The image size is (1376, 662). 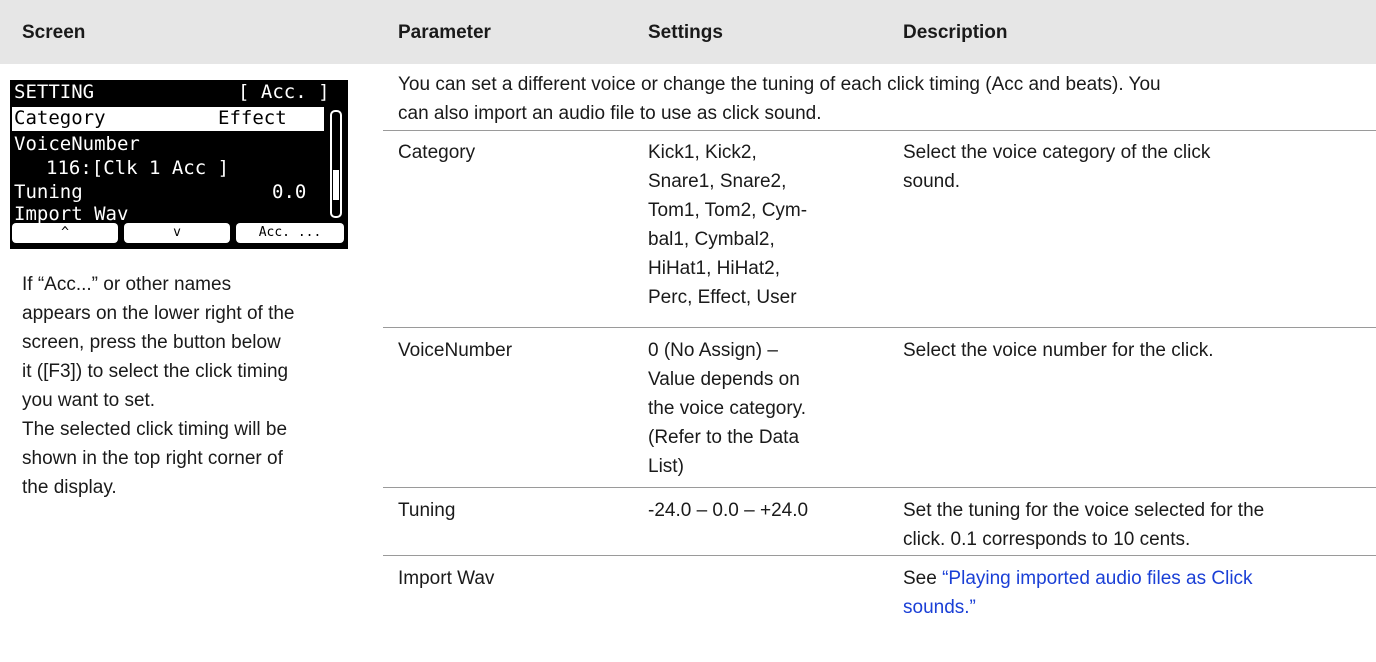 I want to click on settings-line: Snare1, Snare2,, so click(x=717, y=181).